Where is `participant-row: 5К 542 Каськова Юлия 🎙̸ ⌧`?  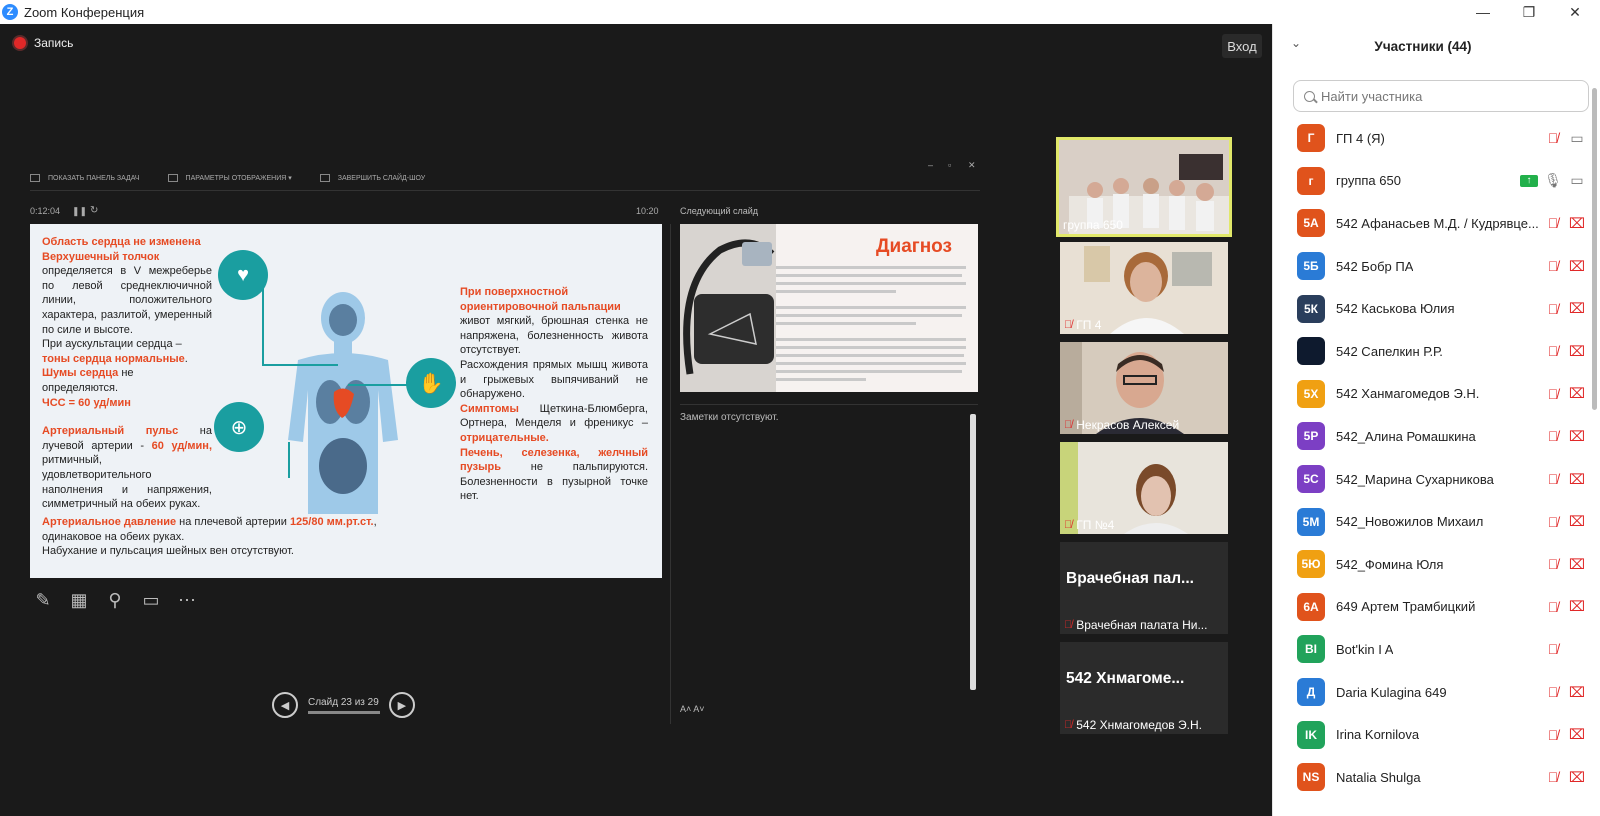
participant-row: 5К 542 Каськова Юлия 🎙̸ ⌧ is located at coordinates (1430, 308).